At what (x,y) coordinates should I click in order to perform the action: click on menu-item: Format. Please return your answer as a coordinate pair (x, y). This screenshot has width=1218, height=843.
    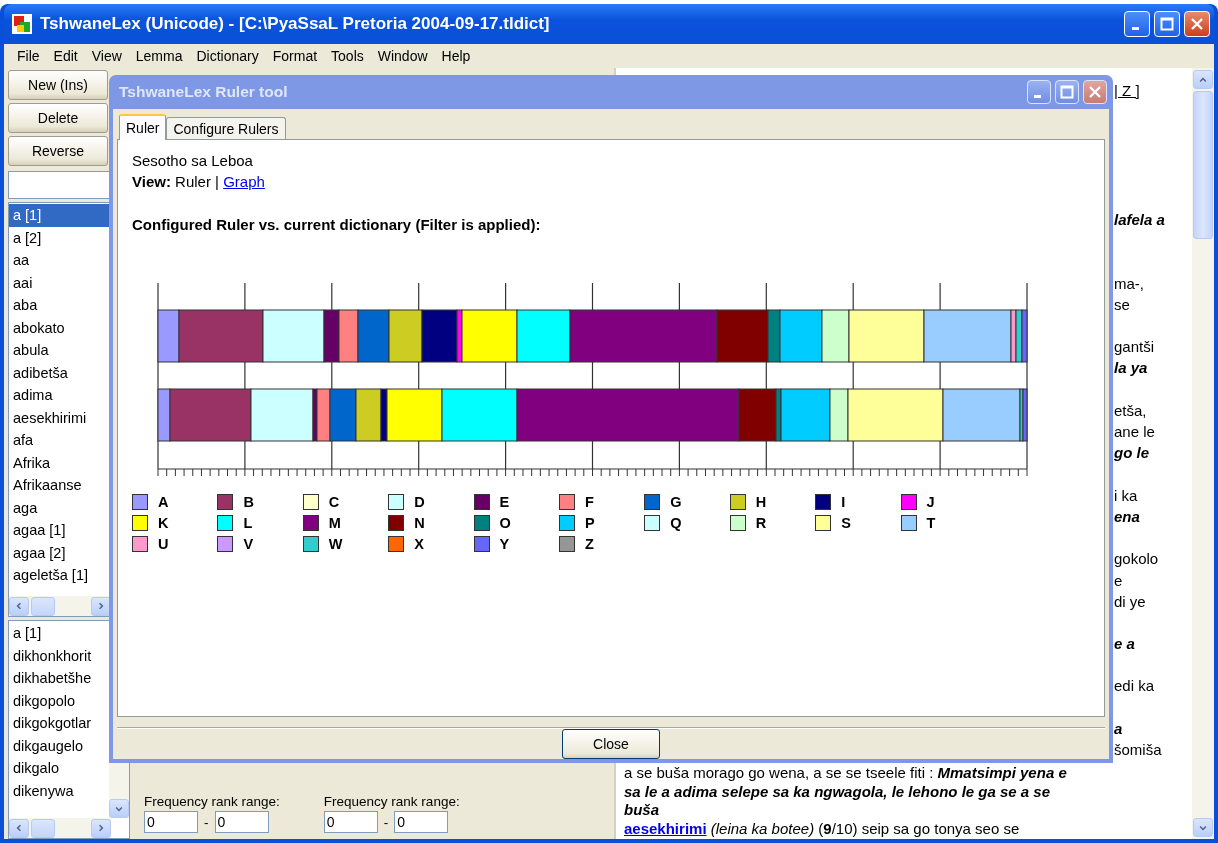
    Looking at the image, I should click on (295, 56).